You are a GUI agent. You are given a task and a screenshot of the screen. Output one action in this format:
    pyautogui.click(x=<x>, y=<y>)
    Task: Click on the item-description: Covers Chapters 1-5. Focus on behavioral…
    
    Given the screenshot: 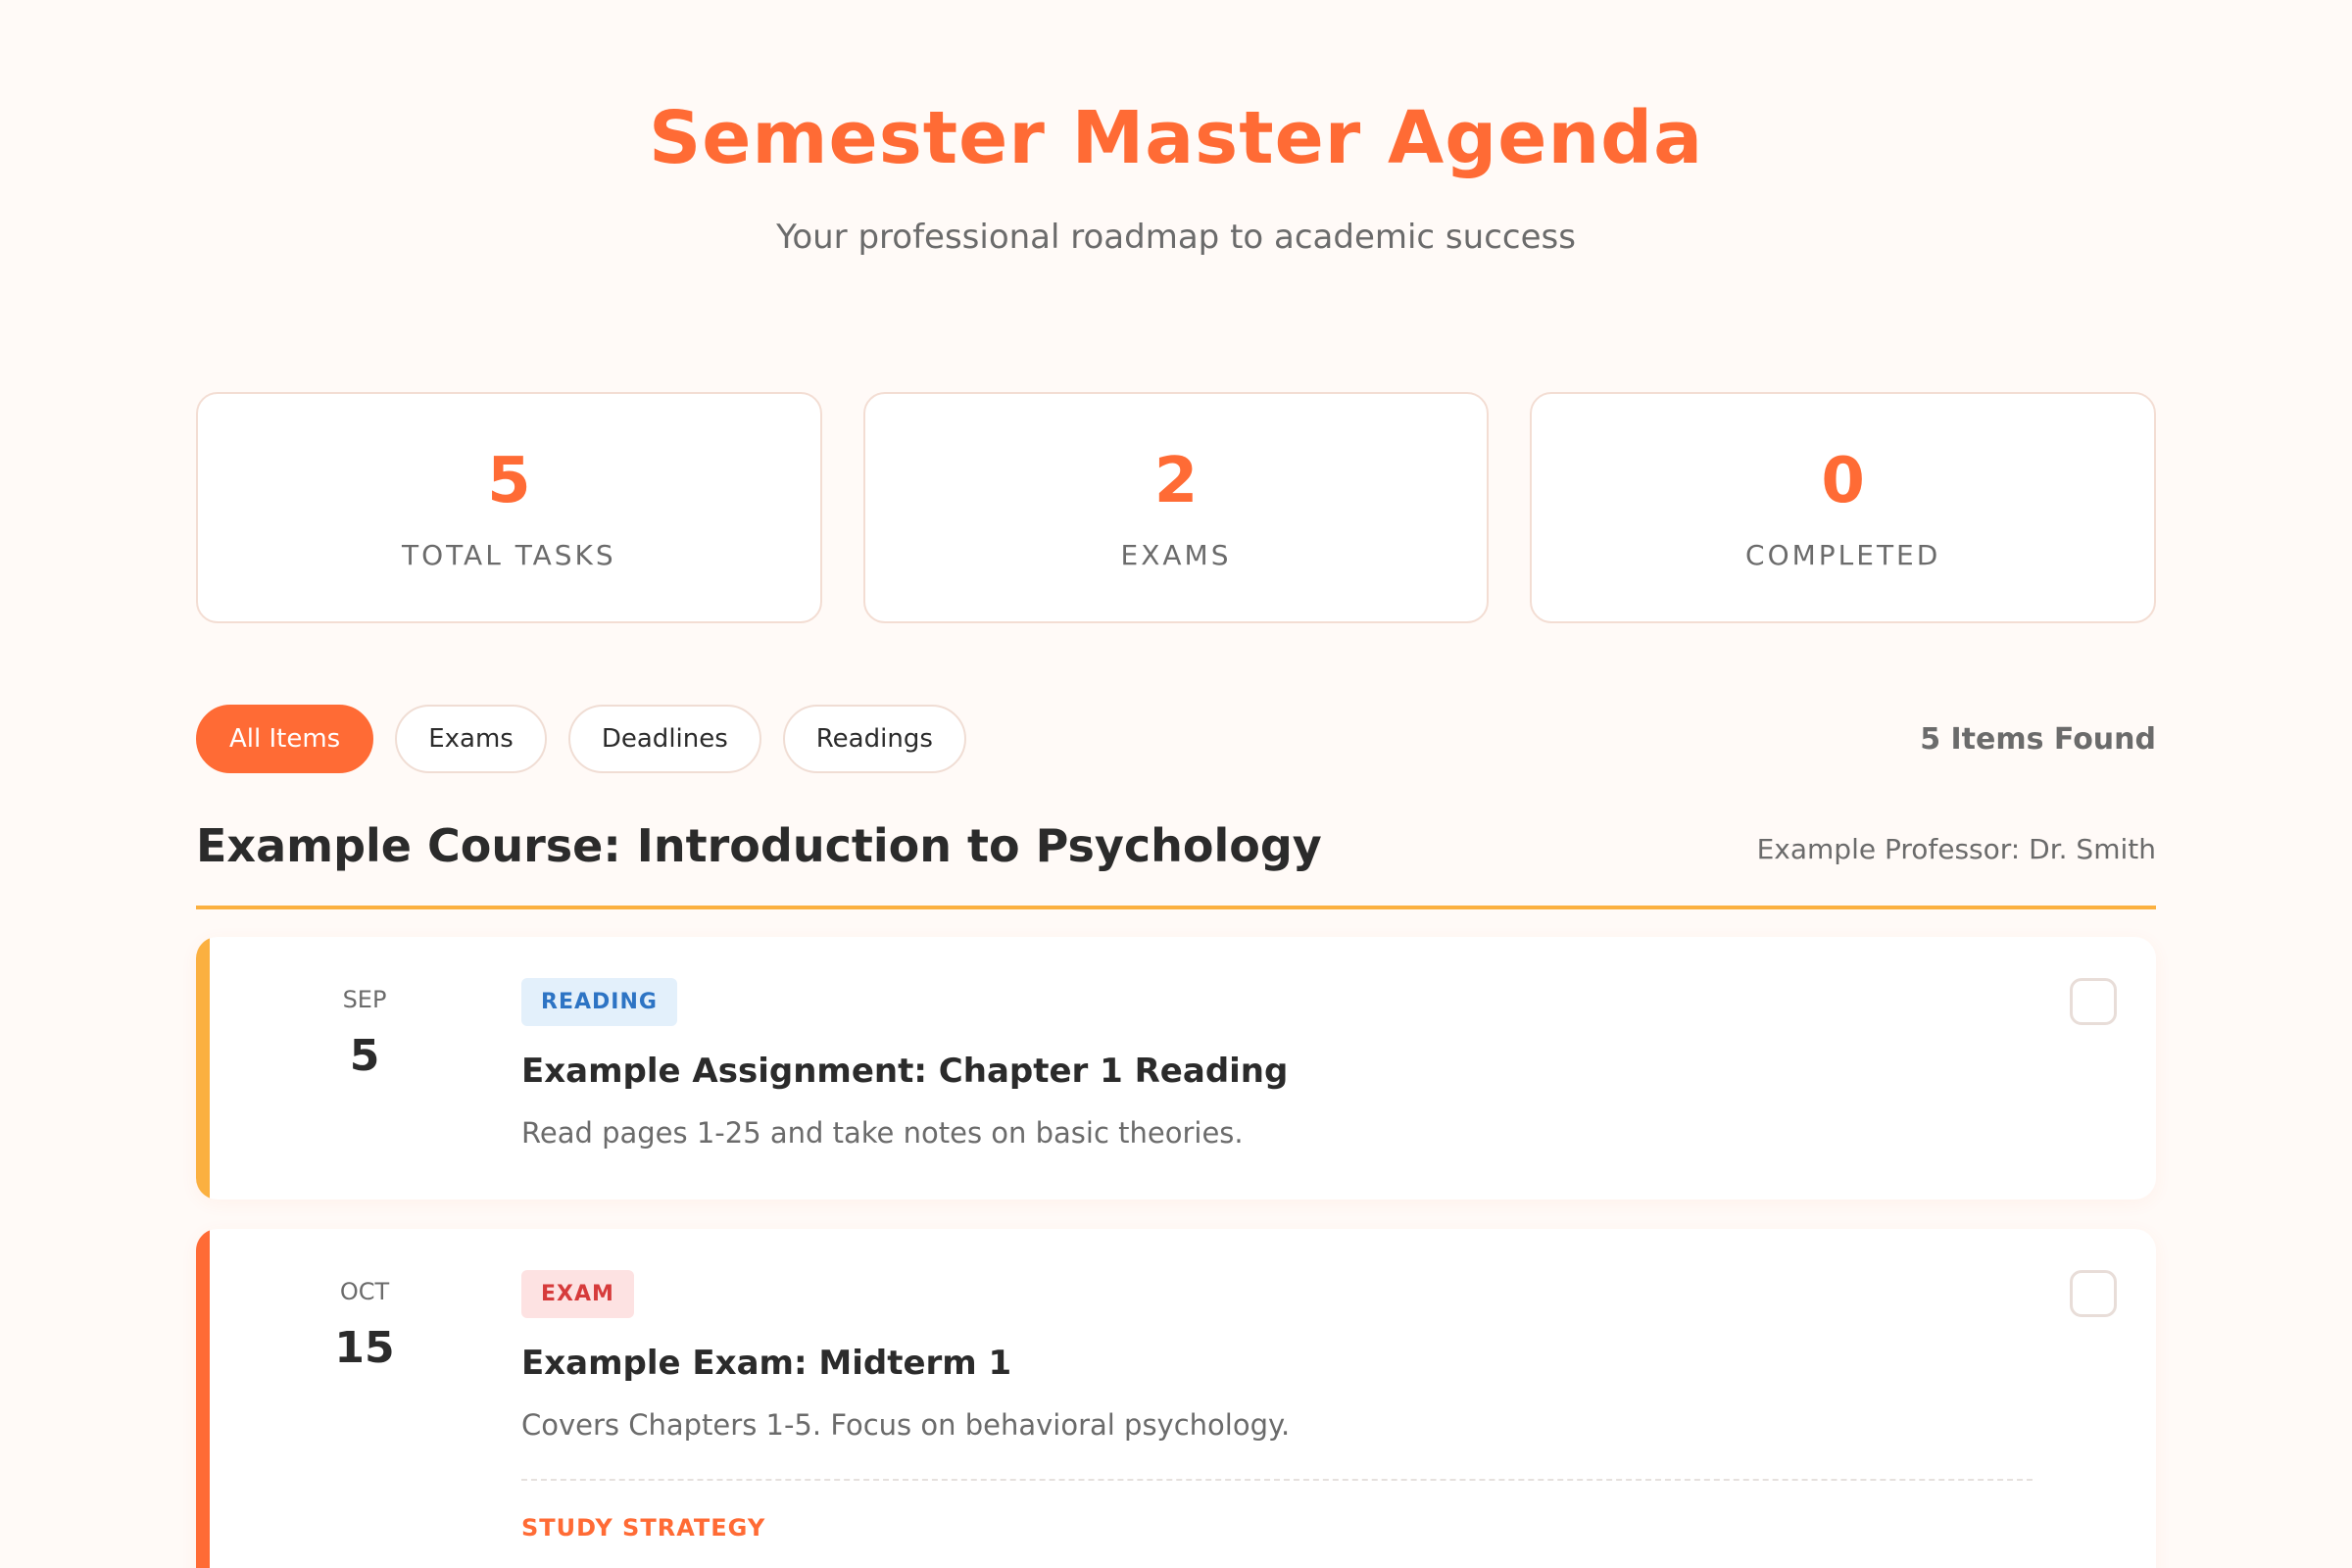 What is the action you would take?
    pyautogui.click(x=906, y=1425)
    